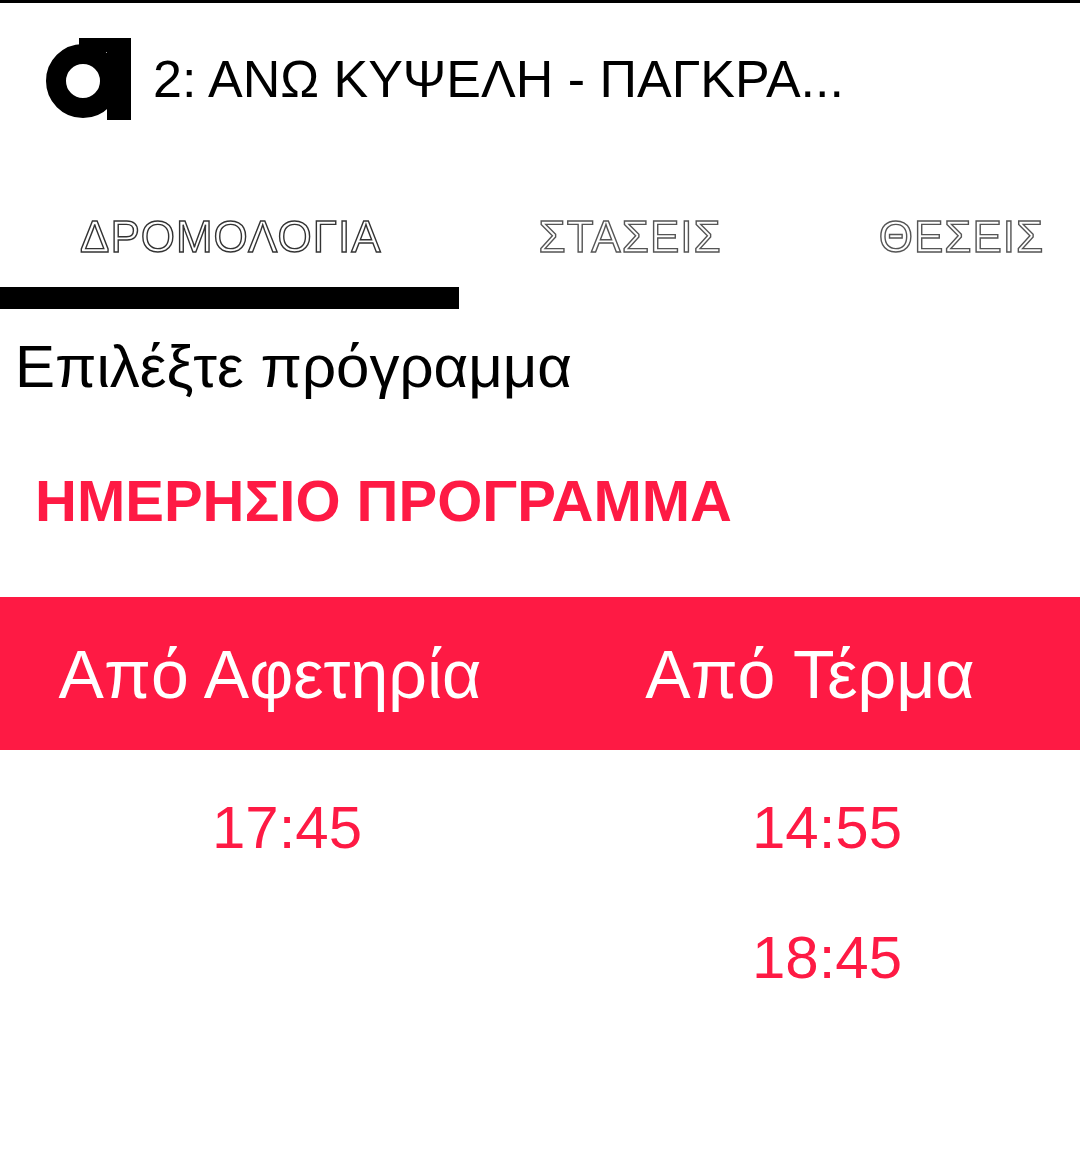 The width and height of the screenshot is (1080, 1176). Describe the element at coordinates (229, 234) in the screenshot. I see `tab: ΔΡΟΜΟΛΟΓΙΑ` at that location.